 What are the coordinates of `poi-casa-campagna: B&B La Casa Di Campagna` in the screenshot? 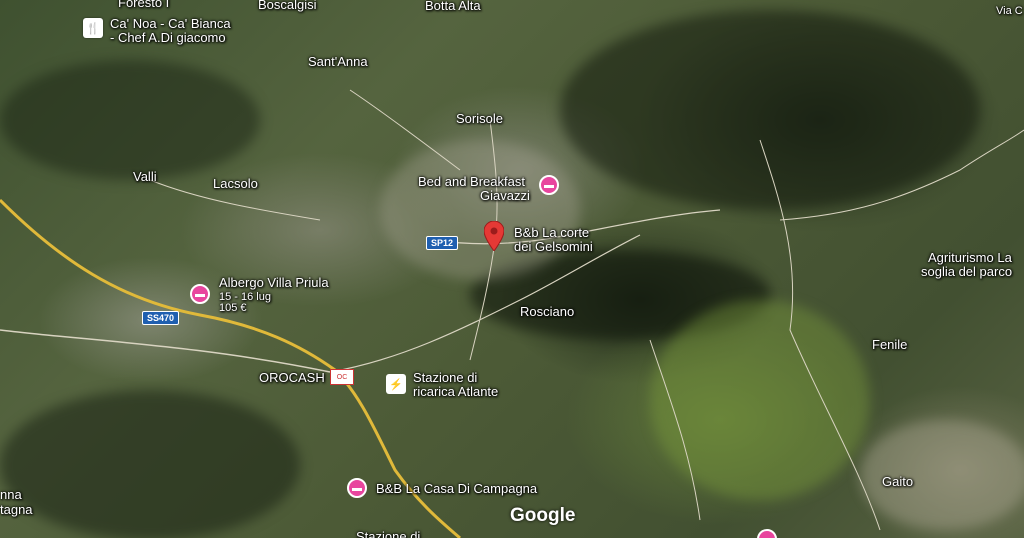 It's located at (456, 488).